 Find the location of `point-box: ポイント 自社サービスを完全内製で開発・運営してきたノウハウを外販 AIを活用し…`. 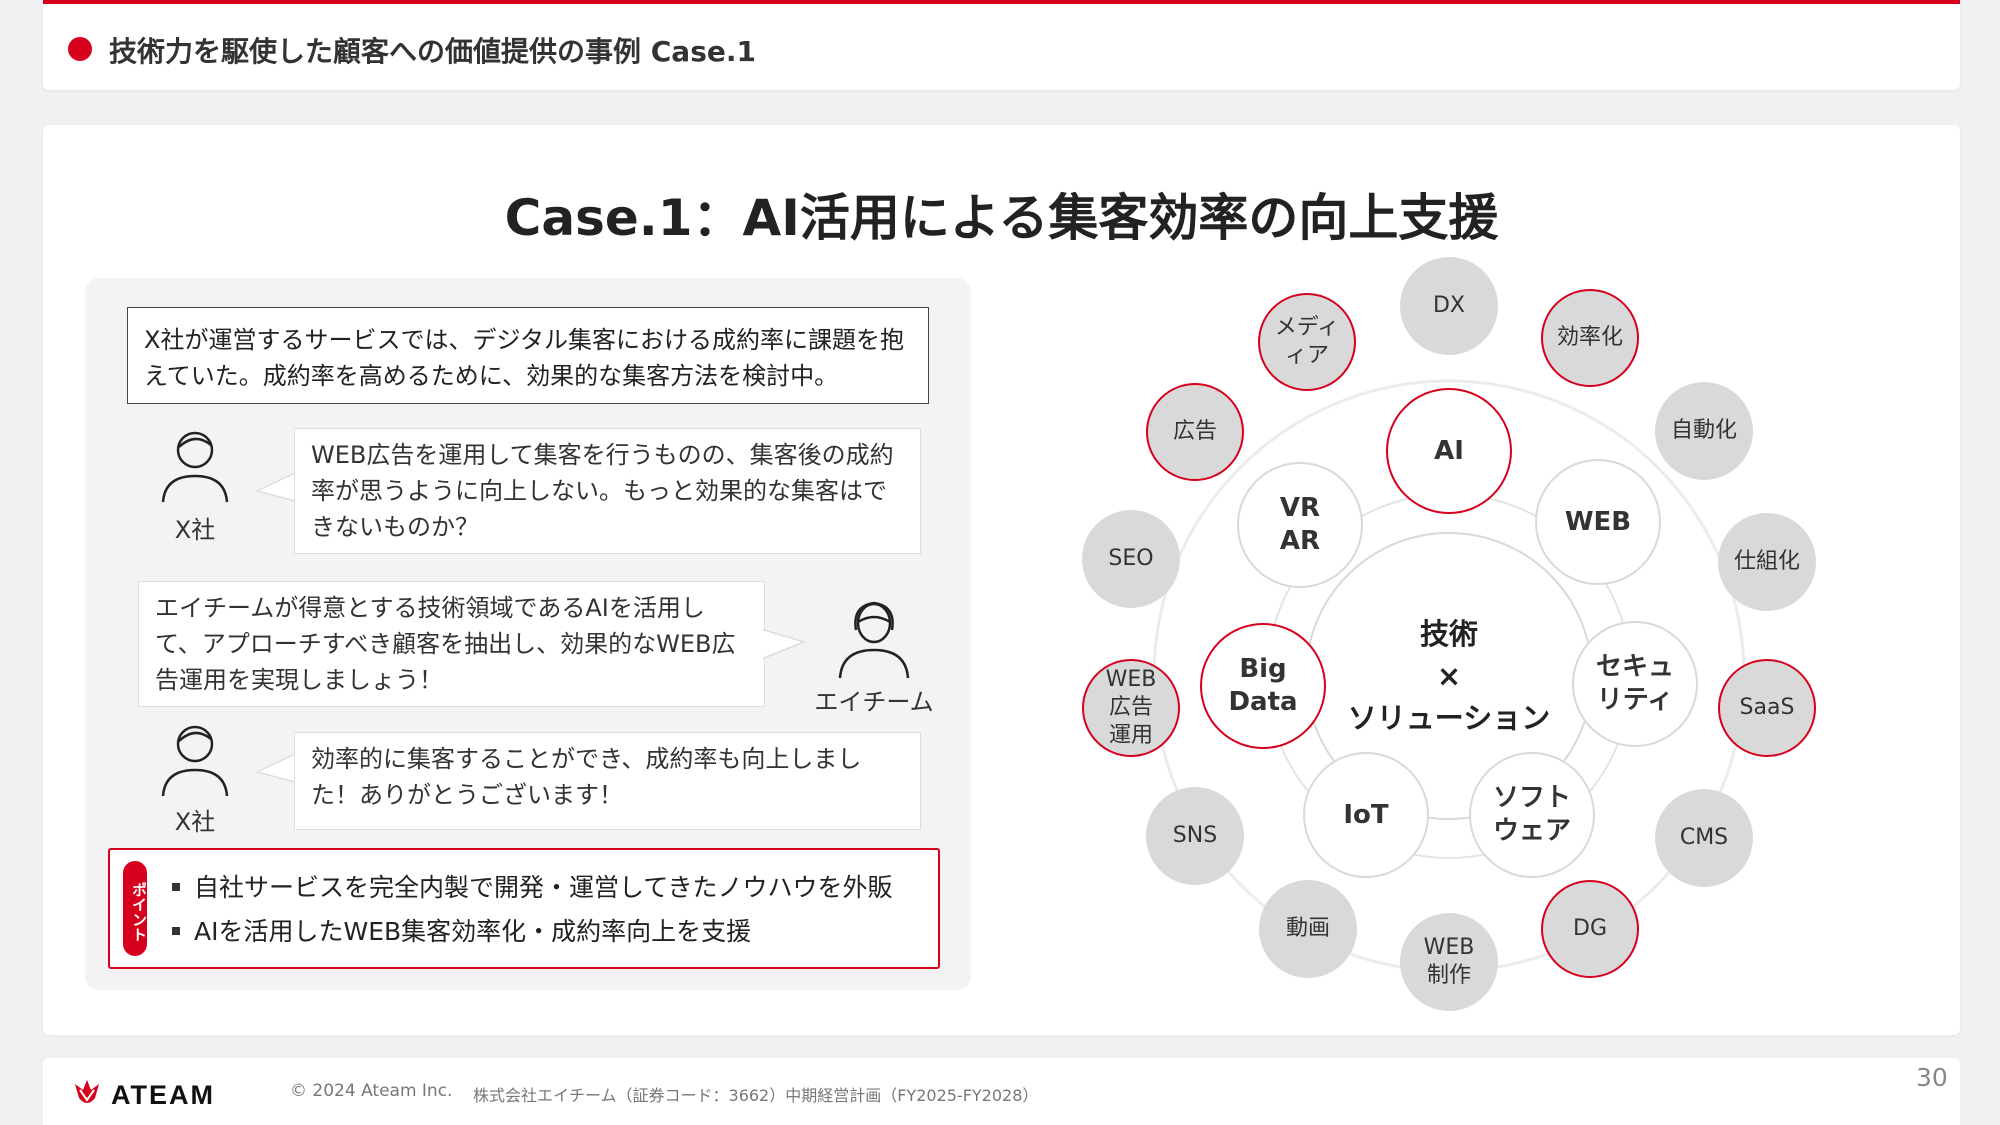

point-box: ポイント 自社サービスを完全内製で開発・運営してきたノウハウを外販 AIを活用し… is located at coordinates (524, 908).